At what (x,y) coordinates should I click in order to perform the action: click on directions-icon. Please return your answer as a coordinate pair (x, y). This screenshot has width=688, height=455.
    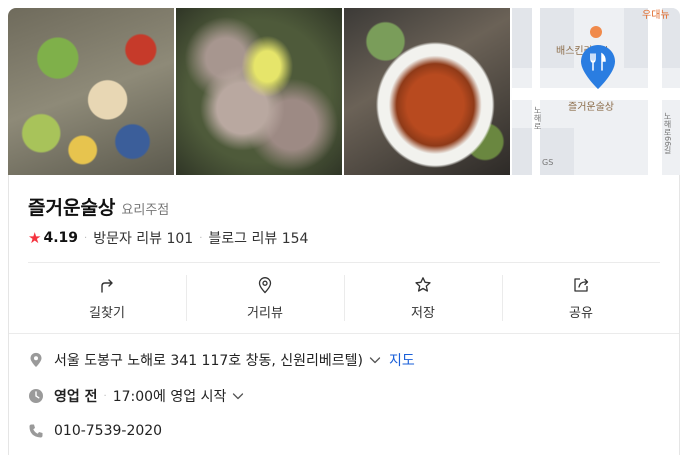
    Looking at the image, I should click on (107, 285).